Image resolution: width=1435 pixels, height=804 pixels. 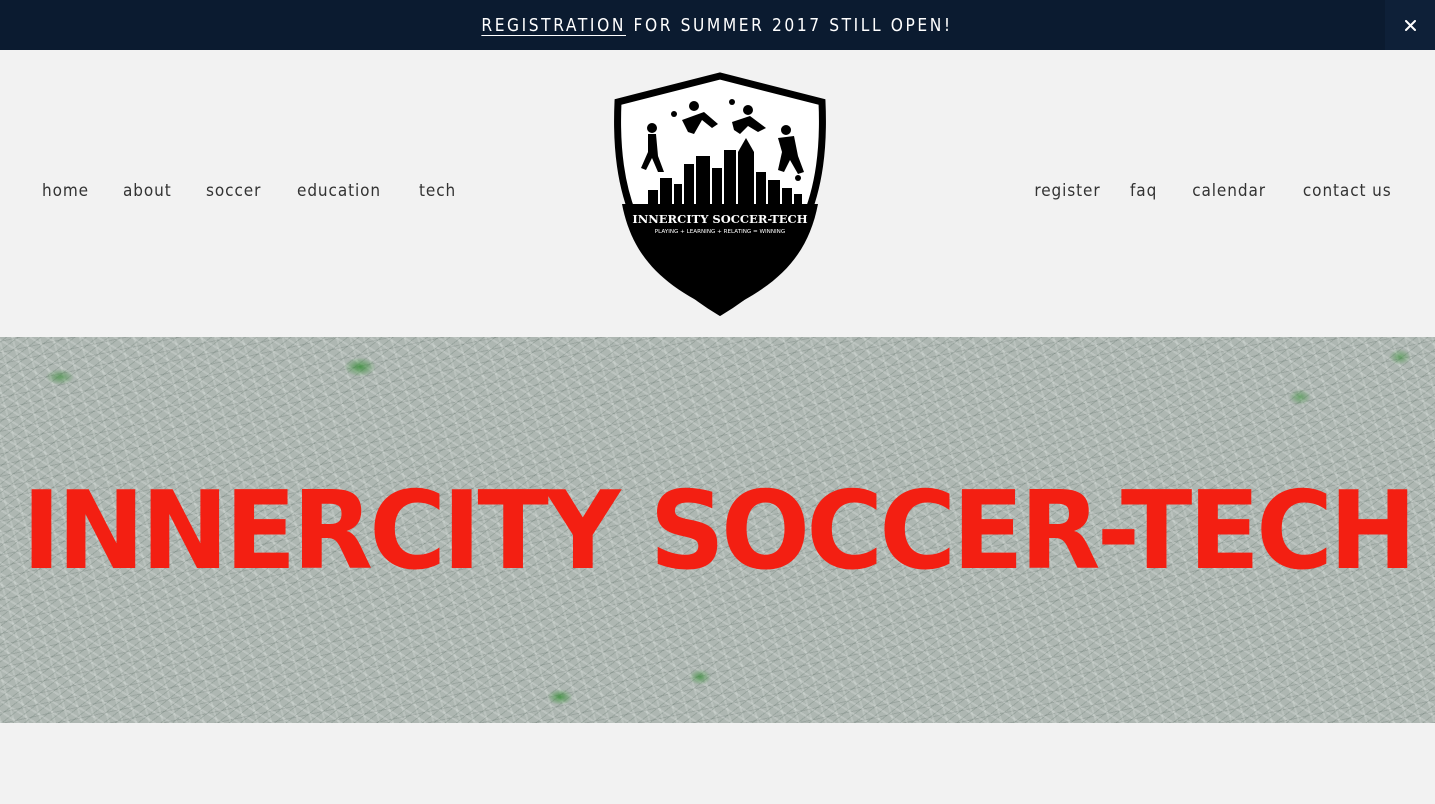 I want to click on primary-nav: home about soccer education tech, so click(x=265, y=191).